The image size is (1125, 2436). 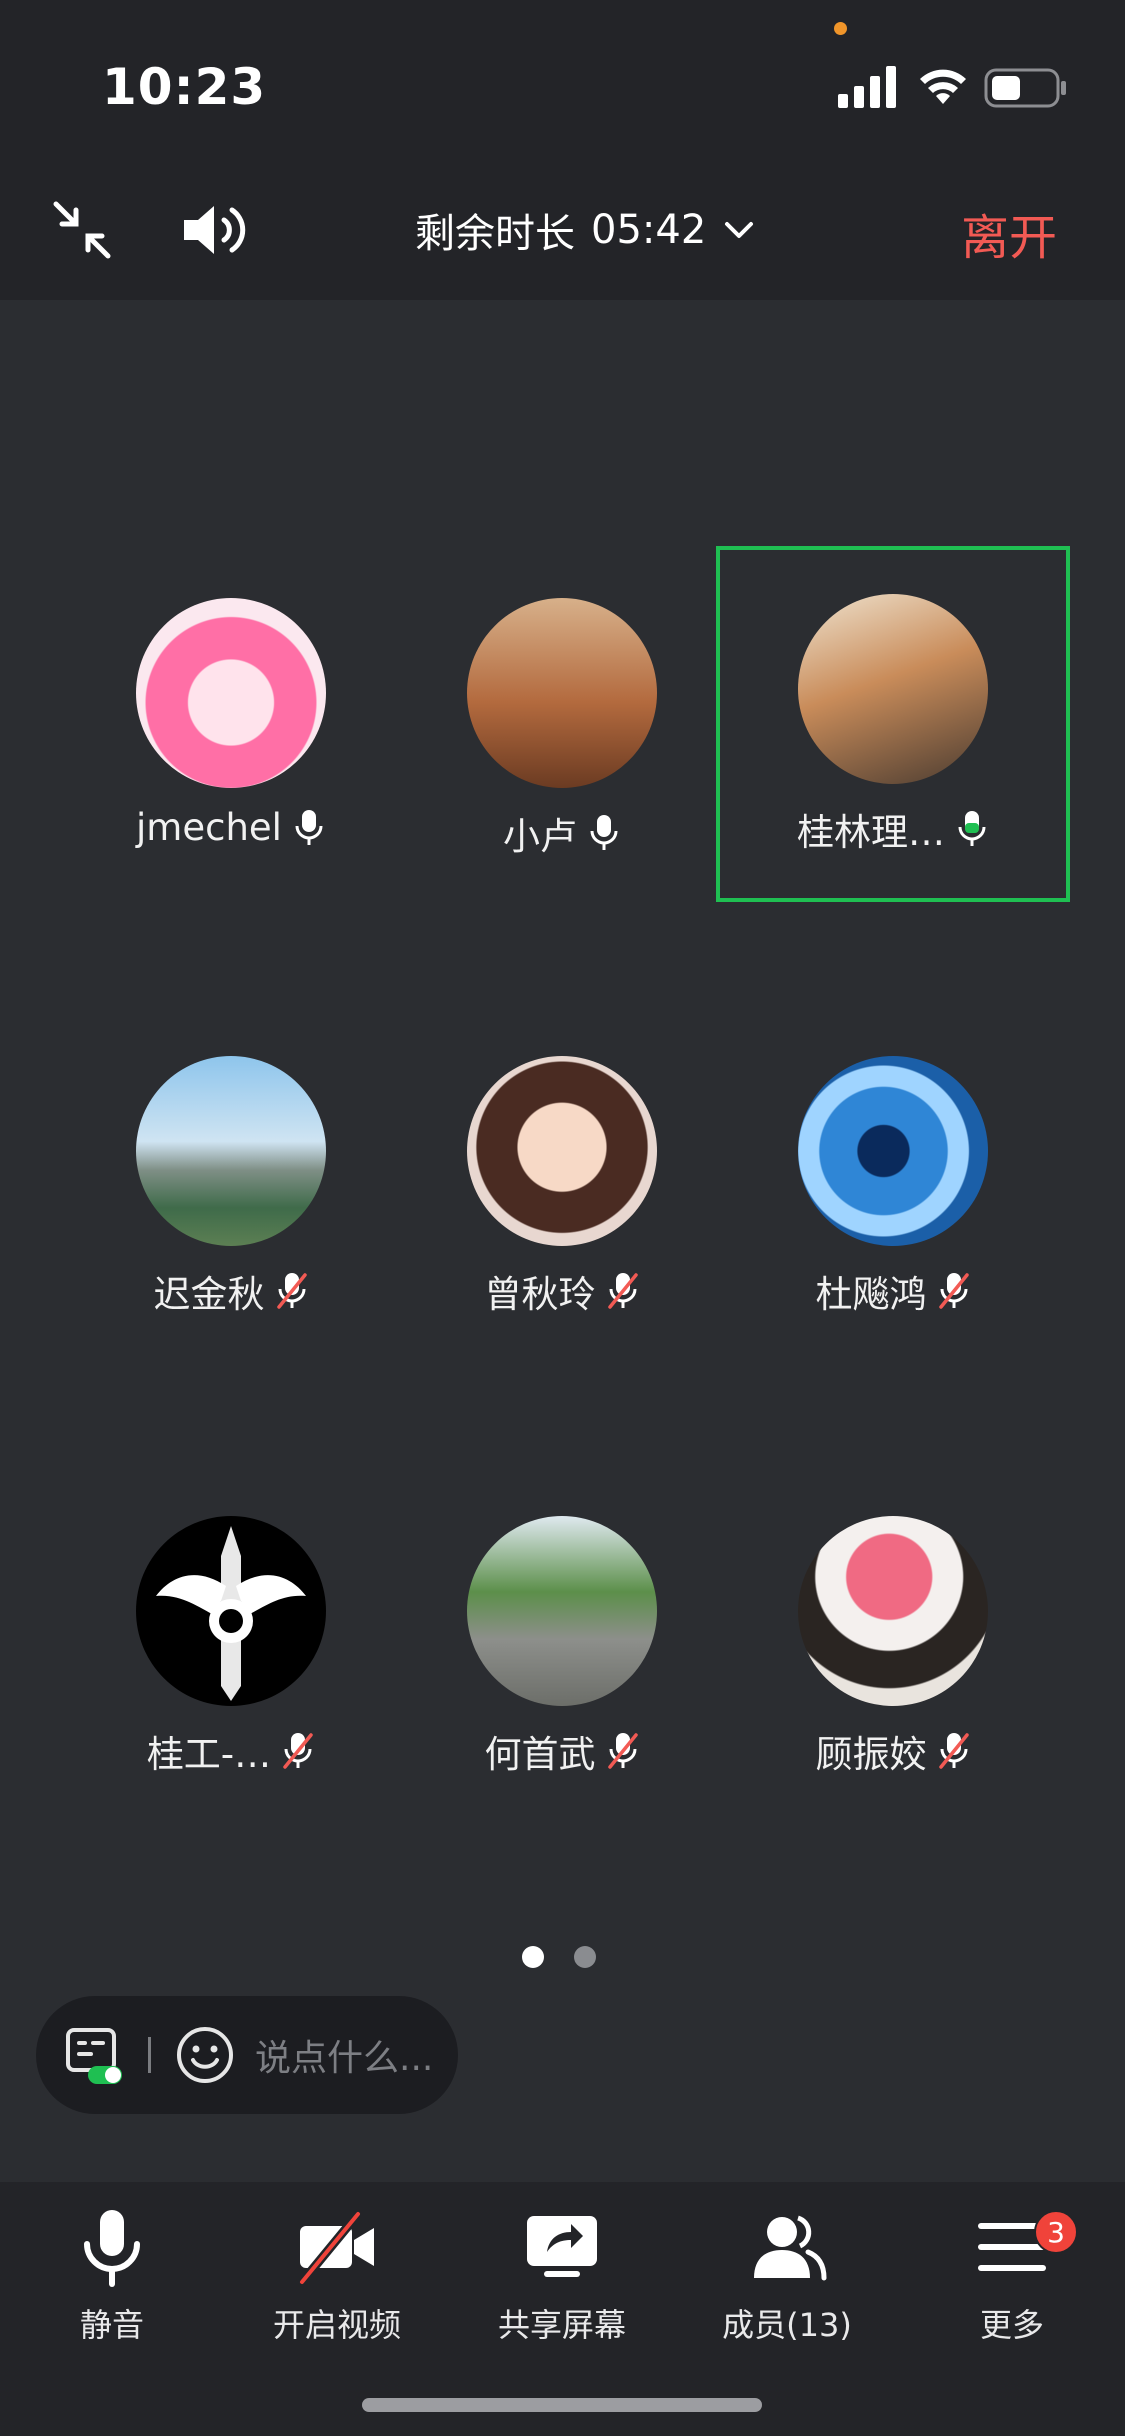 I want to click on leave-button: 离开, so click(x=1009, y=233).